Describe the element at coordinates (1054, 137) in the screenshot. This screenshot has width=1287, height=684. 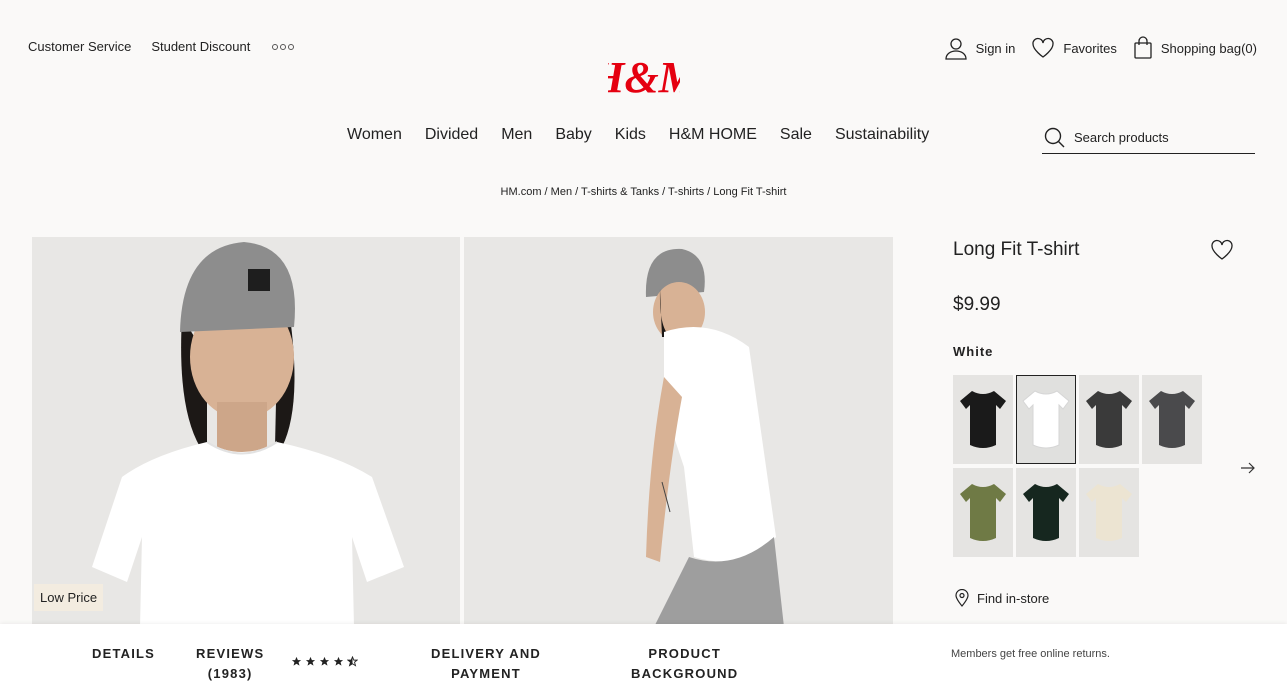
I see `search-icon` at that location.